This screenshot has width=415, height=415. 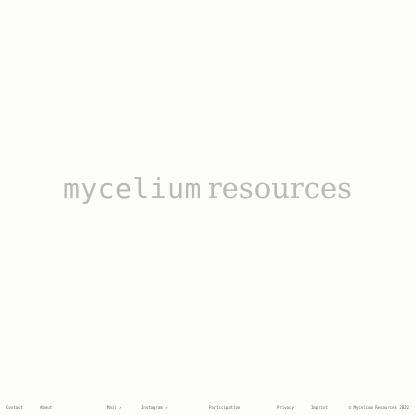 What do you see at coordinates (154, 407) in the screenshot?
I see `footer-link-instagram: Instagram ↗` at bounding box center [154, 407].